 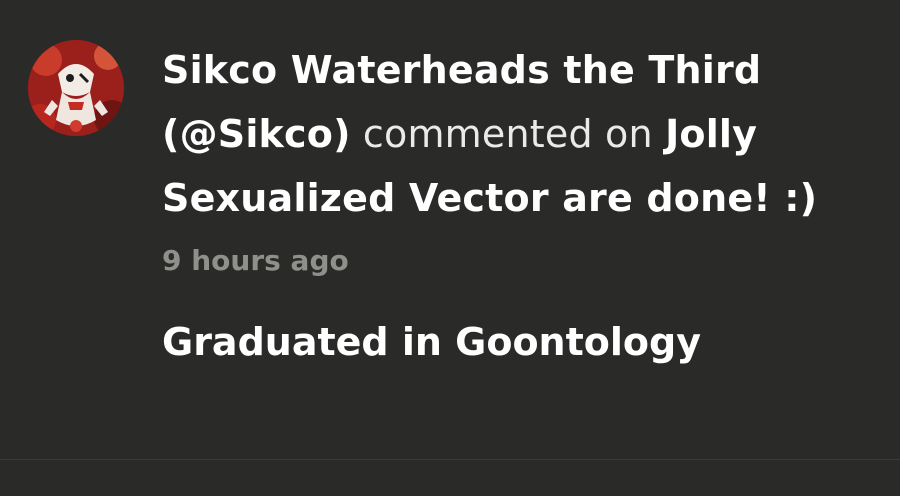 I want to click on comment-text: Graduated in Goontology, so click(x=431, y=342).